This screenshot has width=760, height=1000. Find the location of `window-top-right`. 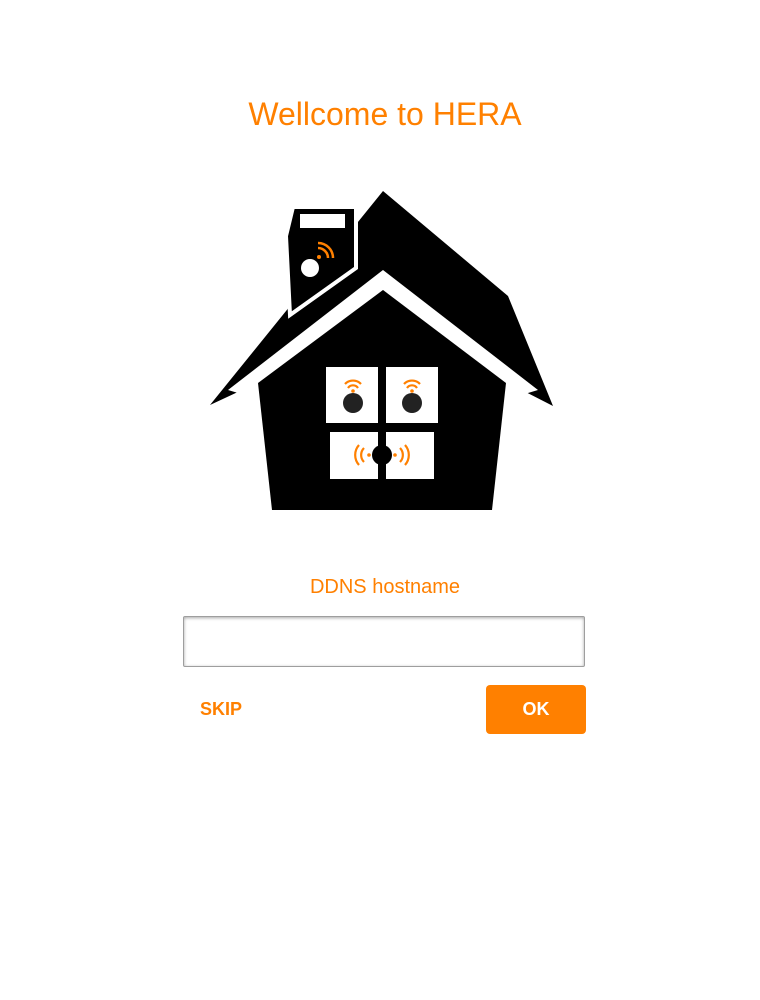

window-top-right is located at coordinates (412, 395).